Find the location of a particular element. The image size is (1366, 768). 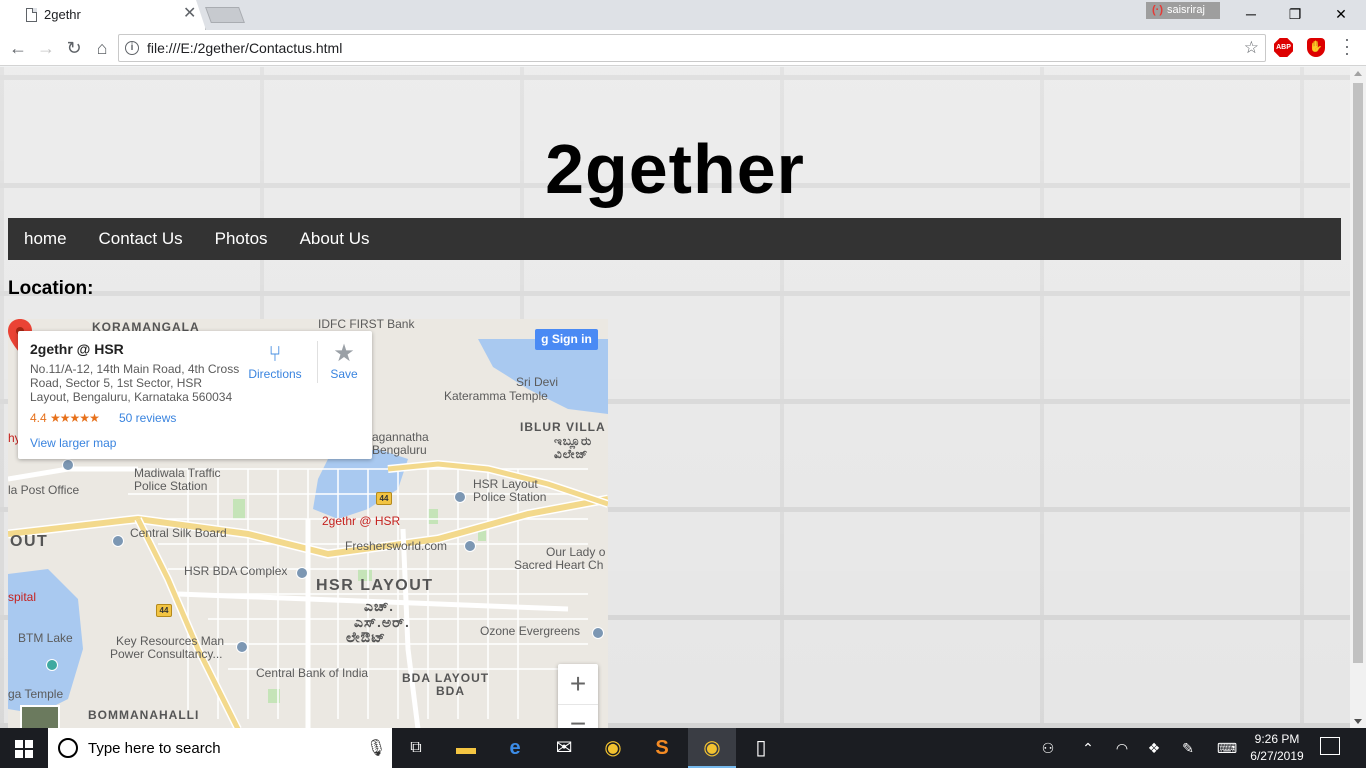

map-label-out: OUT is located at coordinates (29, 541).